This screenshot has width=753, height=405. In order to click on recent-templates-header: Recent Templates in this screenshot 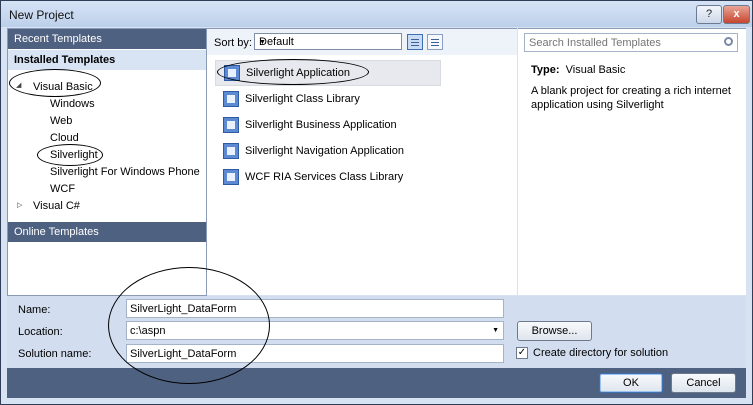, I will do `click(107, 39)`.